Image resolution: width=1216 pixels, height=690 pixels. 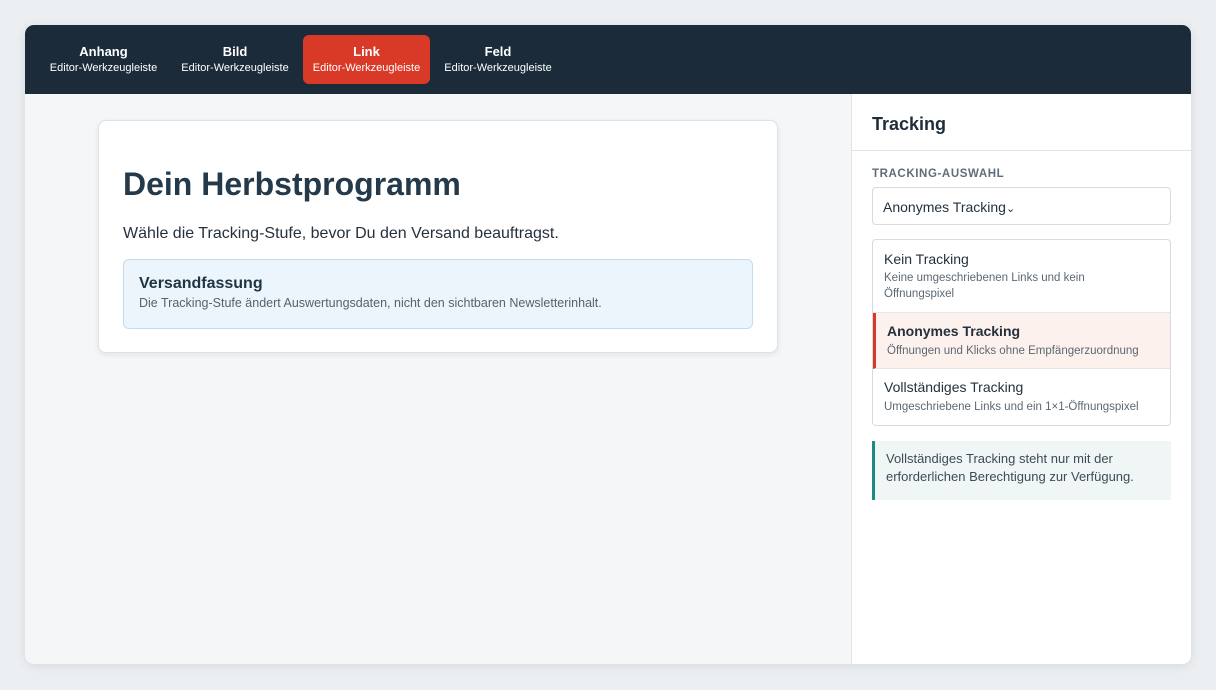 I want to click on option-label: Anonymes Tracking, so click(x=954, y=331).